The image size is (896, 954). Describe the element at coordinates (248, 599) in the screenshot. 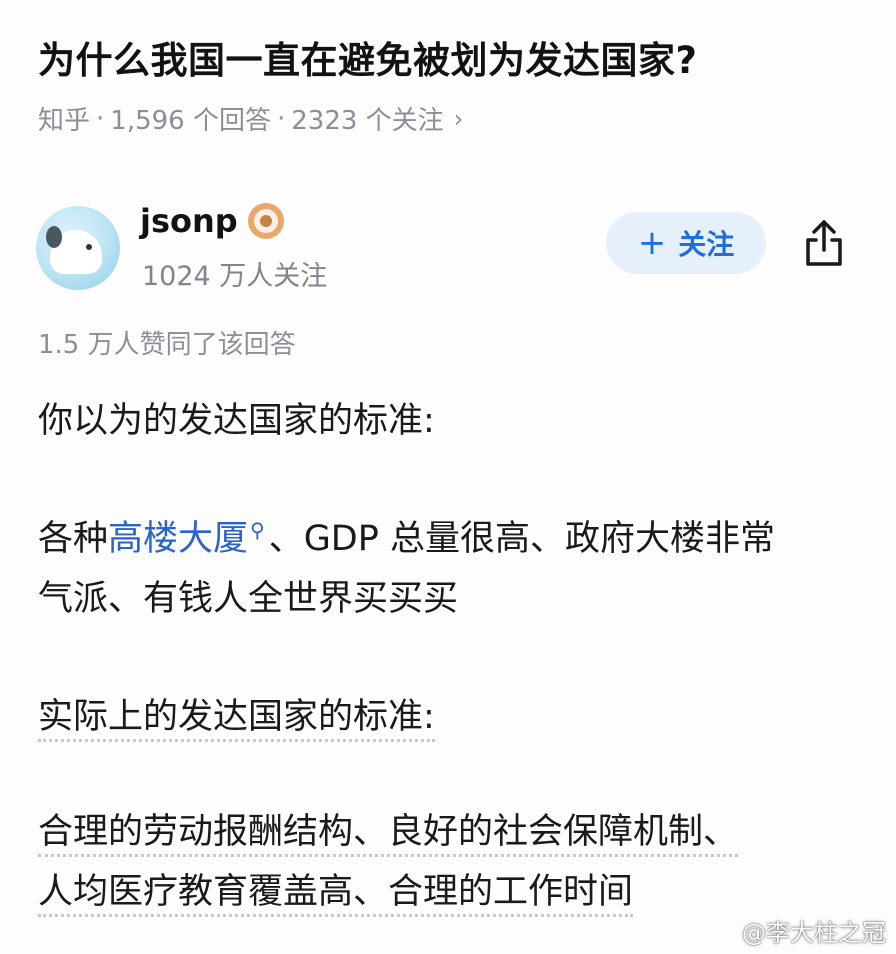

I see `answer-paragraph-2-line-2: 气派、有钱人全世界买买买` at that location.